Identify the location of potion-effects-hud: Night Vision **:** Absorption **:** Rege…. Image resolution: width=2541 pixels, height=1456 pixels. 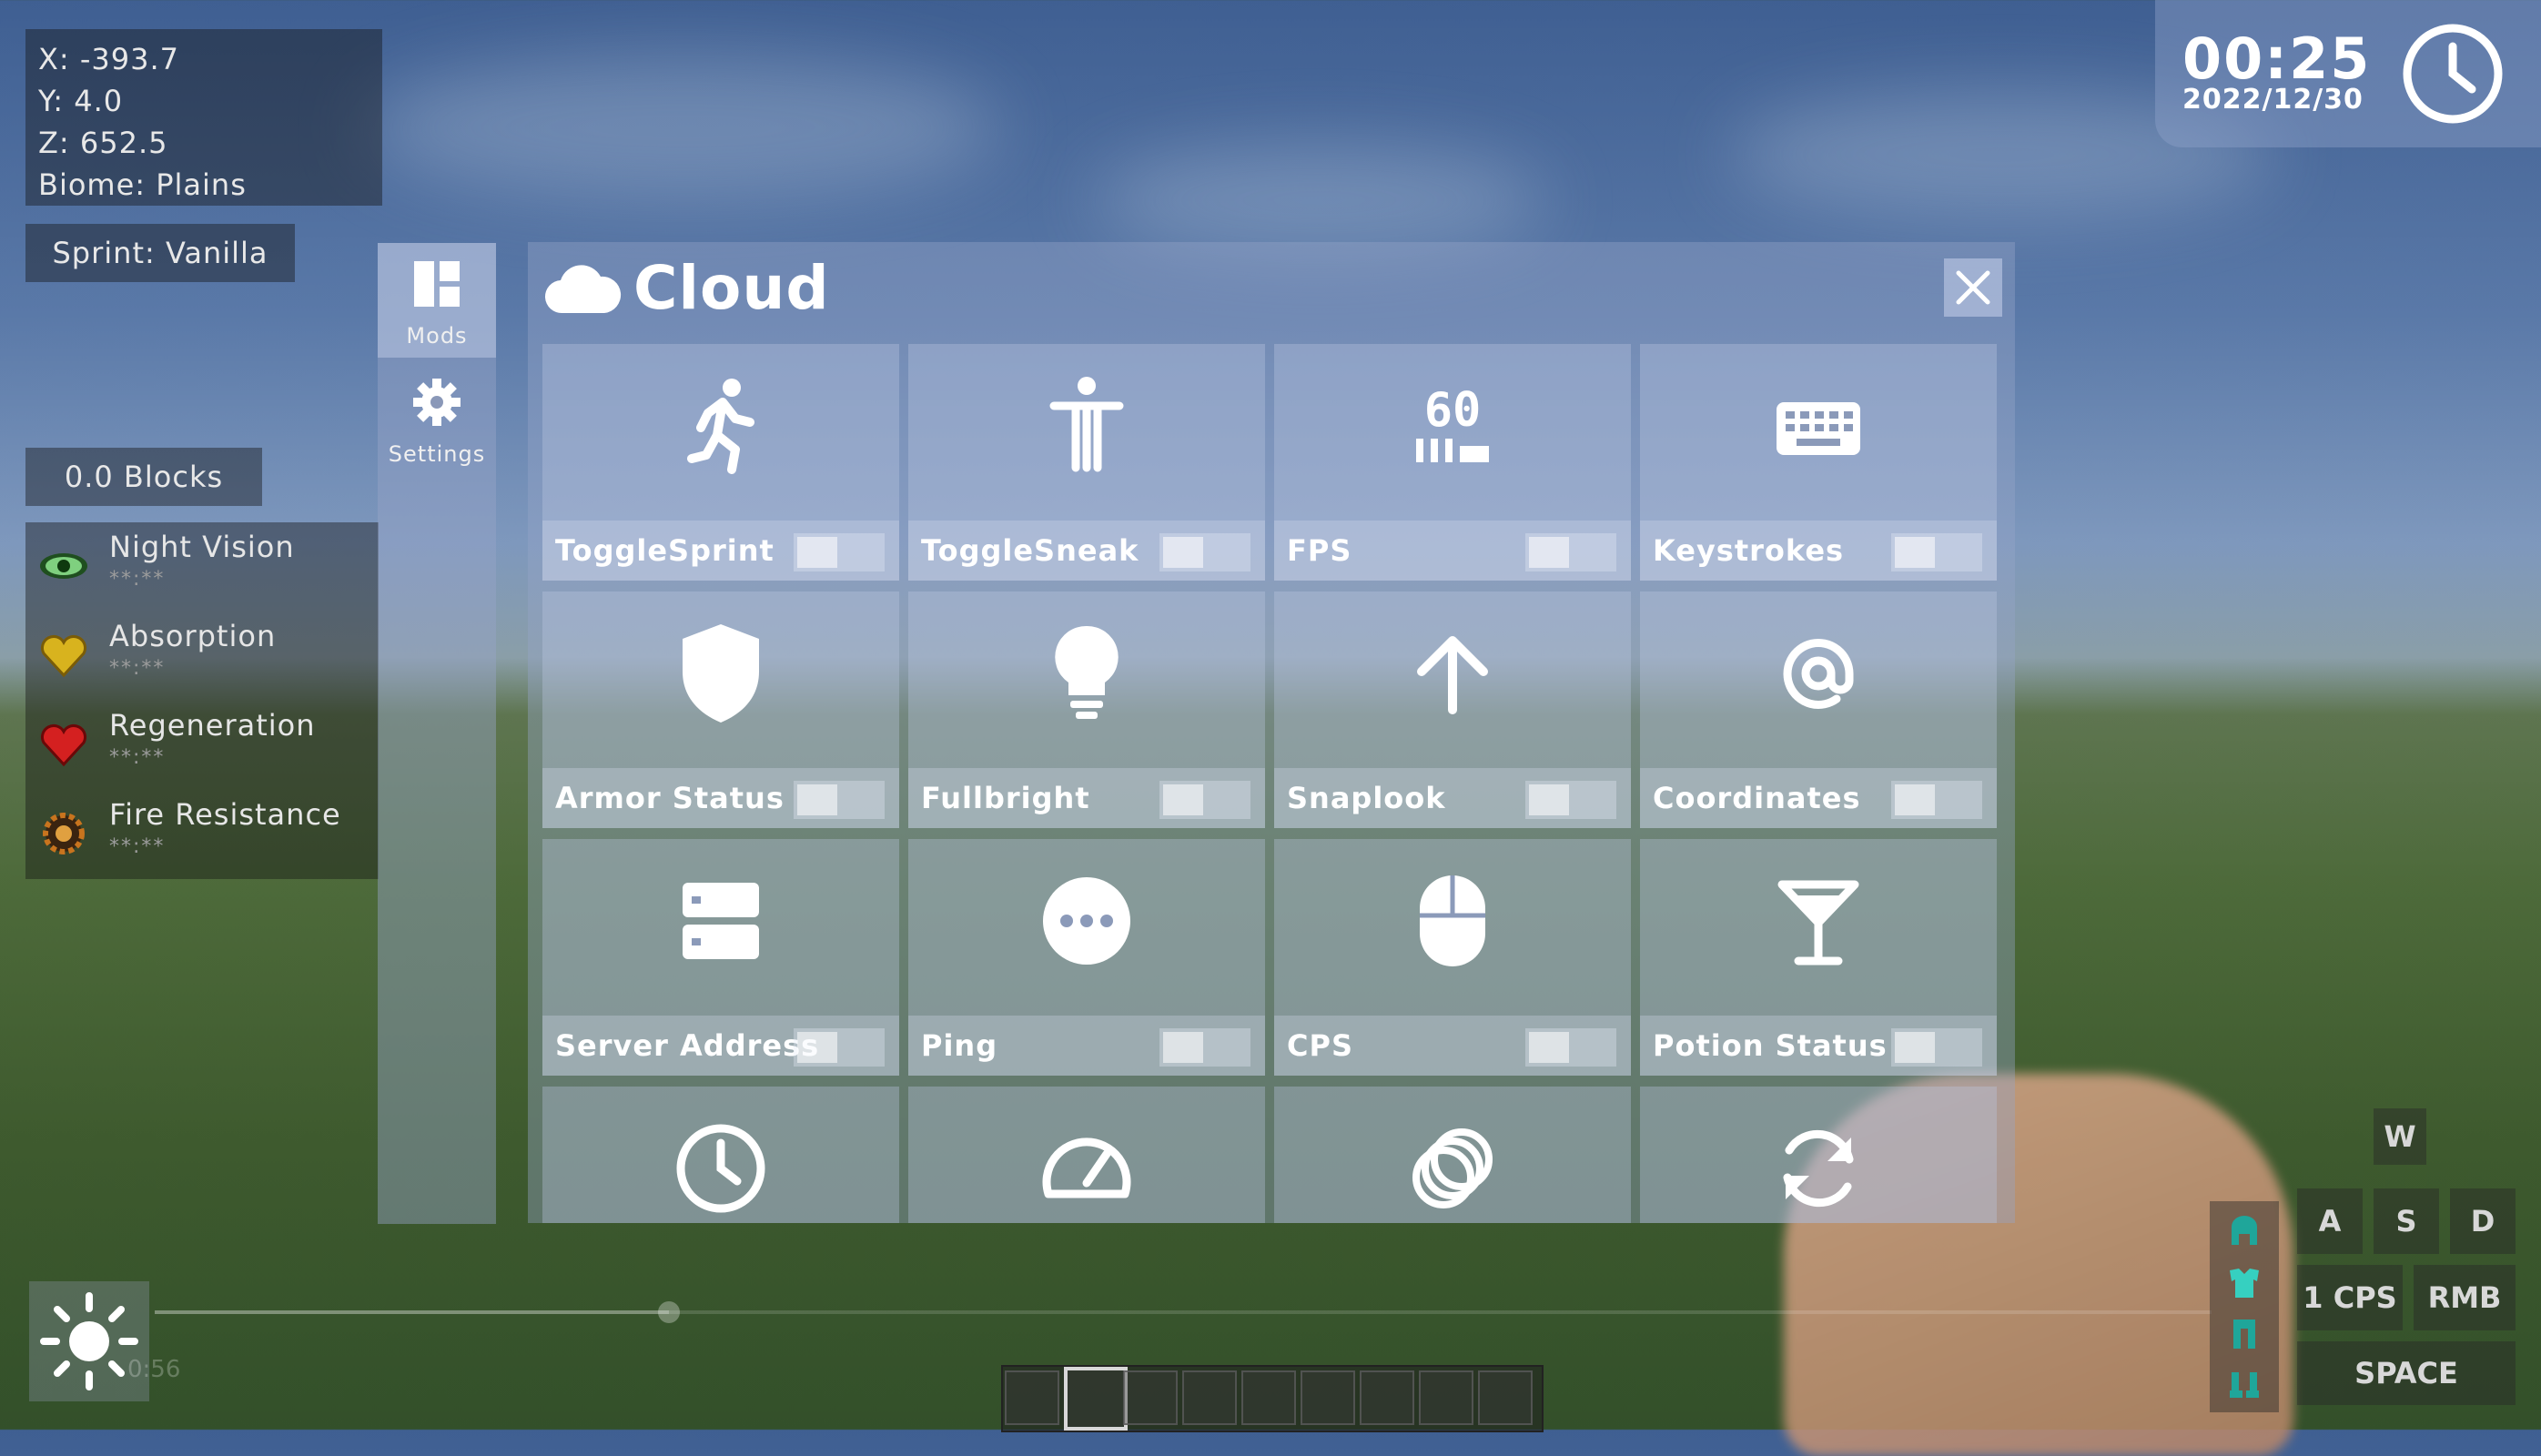
(202, 700).